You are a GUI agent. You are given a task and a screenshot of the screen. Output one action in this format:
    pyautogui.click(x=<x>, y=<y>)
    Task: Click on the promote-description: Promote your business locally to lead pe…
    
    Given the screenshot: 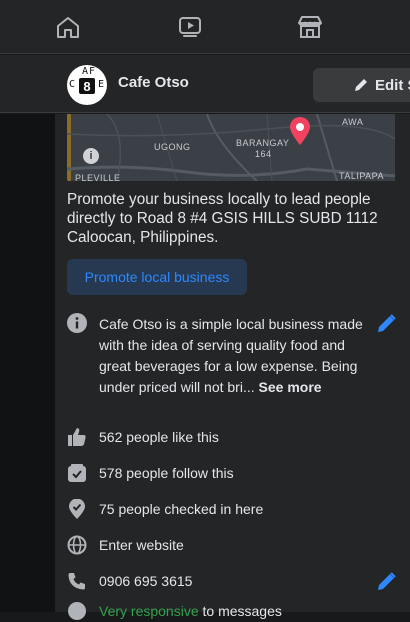 What is the action you would take?
    pyautogui.click(x=222, y=218)
    